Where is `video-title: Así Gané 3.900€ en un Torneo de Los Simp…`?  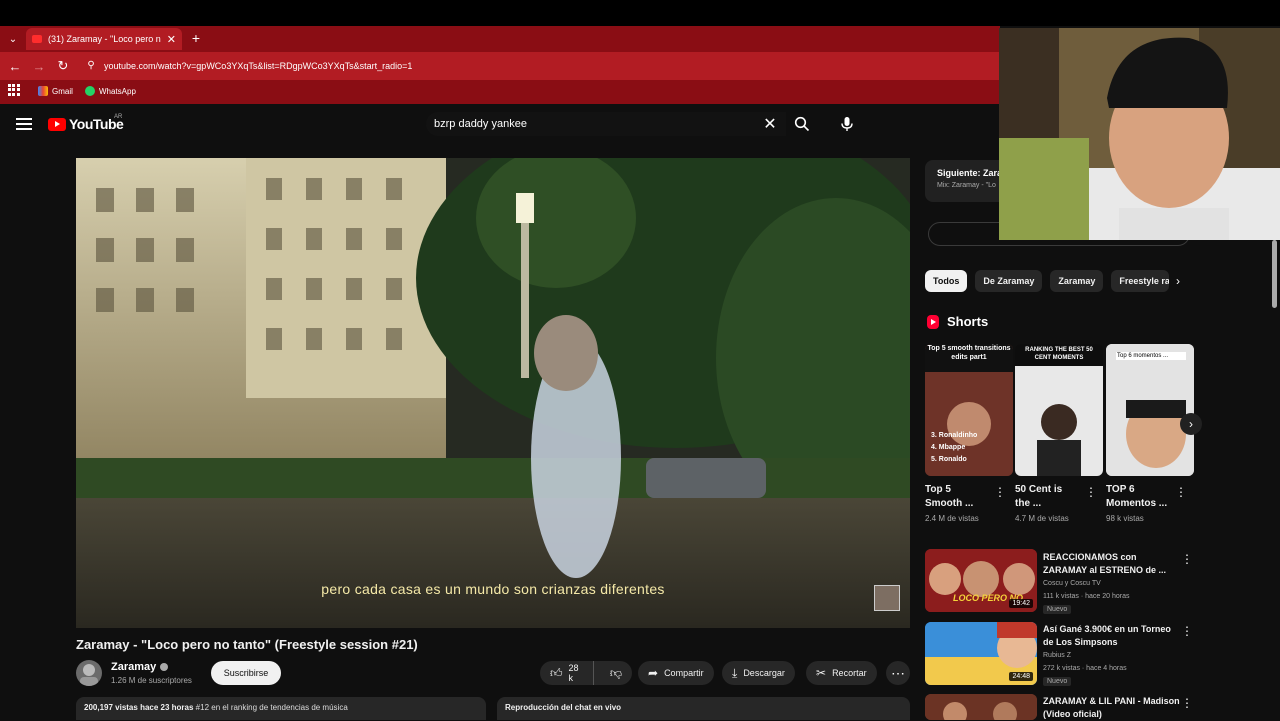
video-title: Así Gané 3.900€ en un Torneo de Los Simp… is located at coordinates (1113, 636).